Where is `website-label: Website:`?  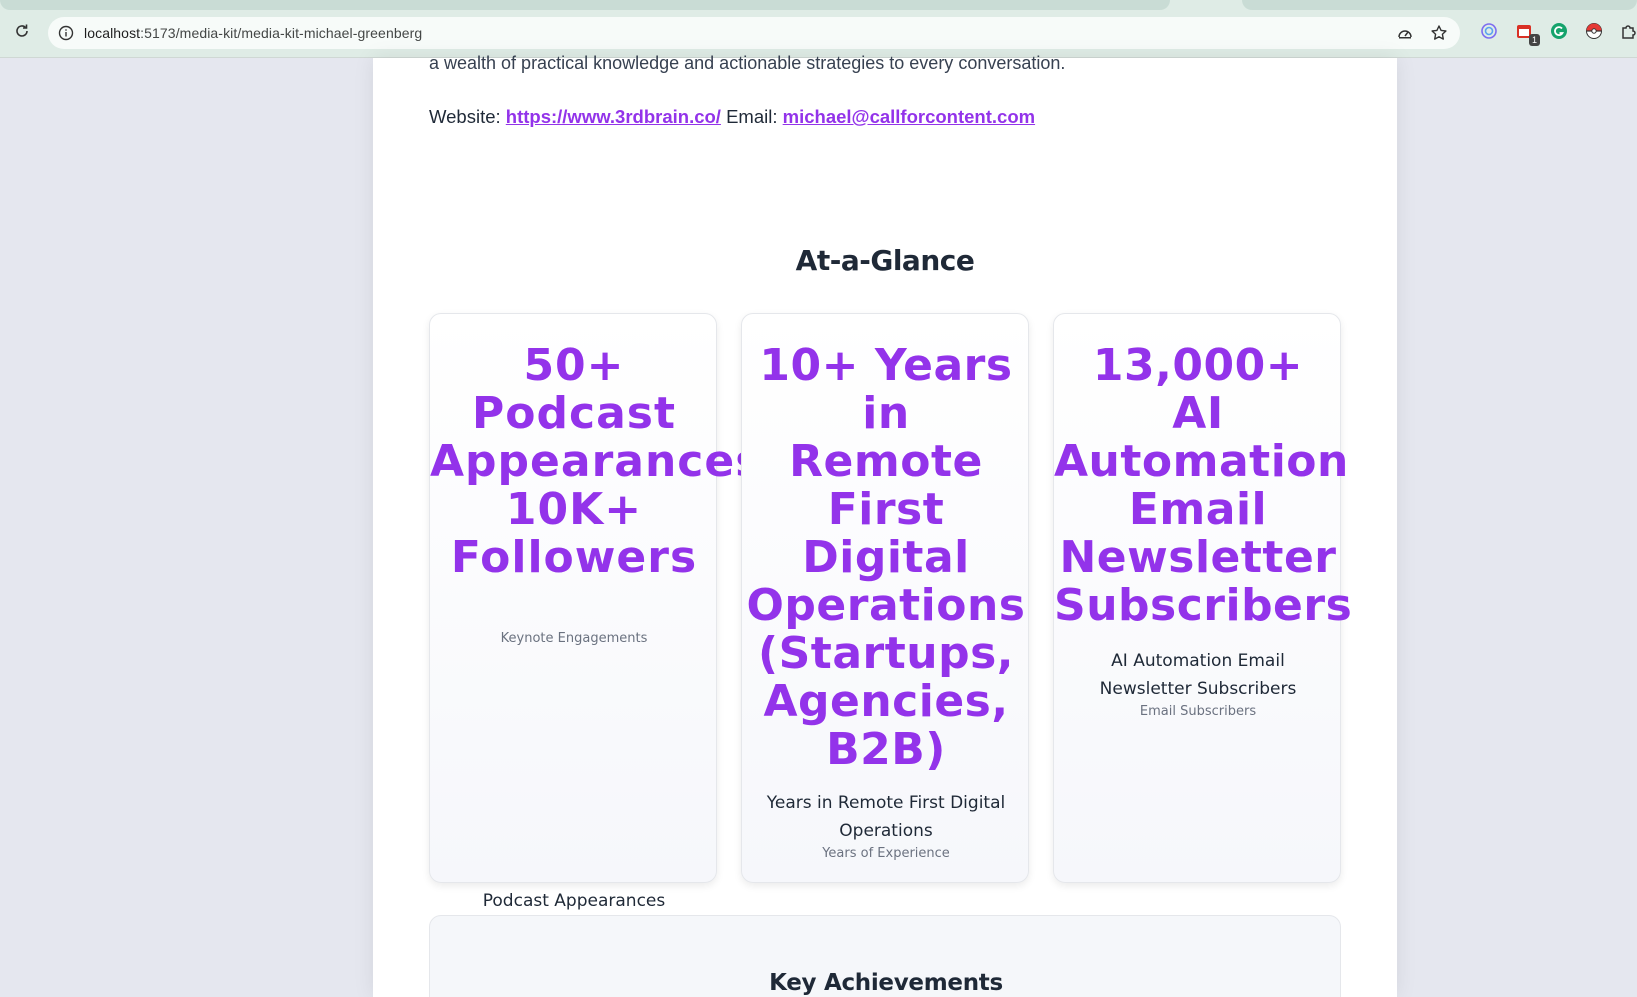
website-label: Website: is located at coordinates (465, 116).